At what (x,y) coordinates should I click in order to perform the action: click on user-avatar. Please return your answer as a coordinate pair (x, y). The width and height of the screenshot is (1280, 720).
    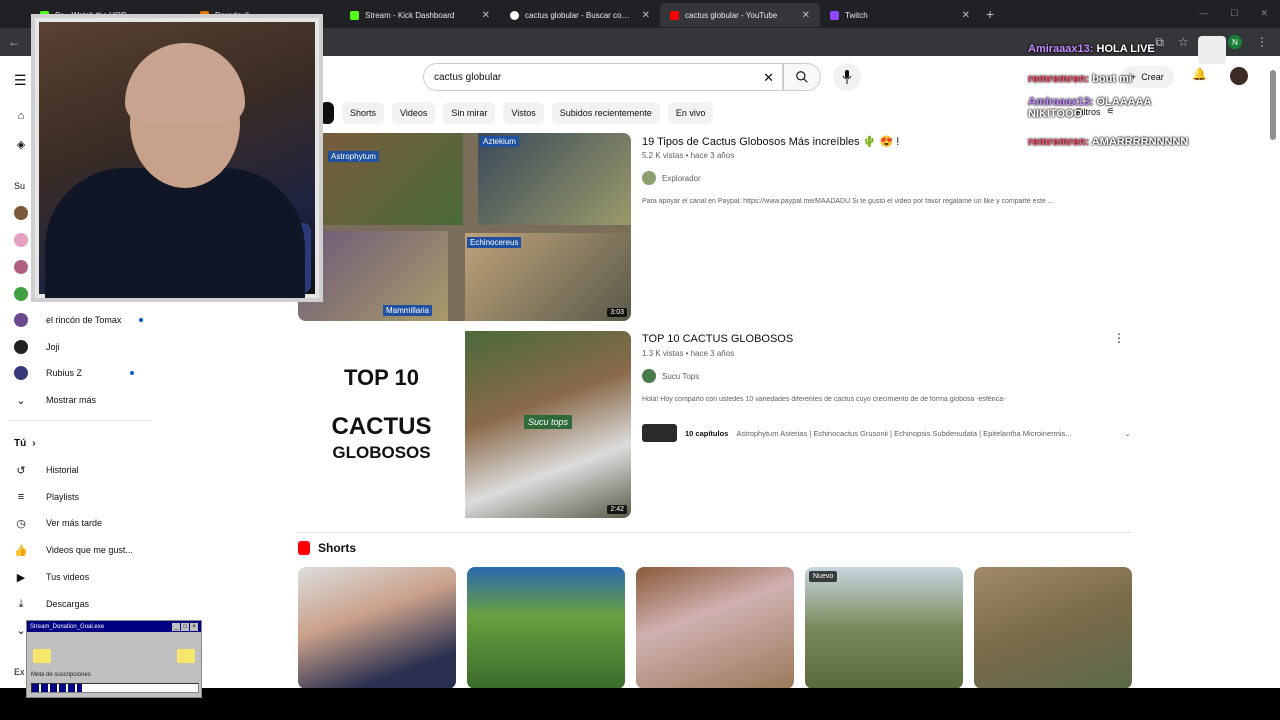
    Looking at the image, I should click on (1239, 76).